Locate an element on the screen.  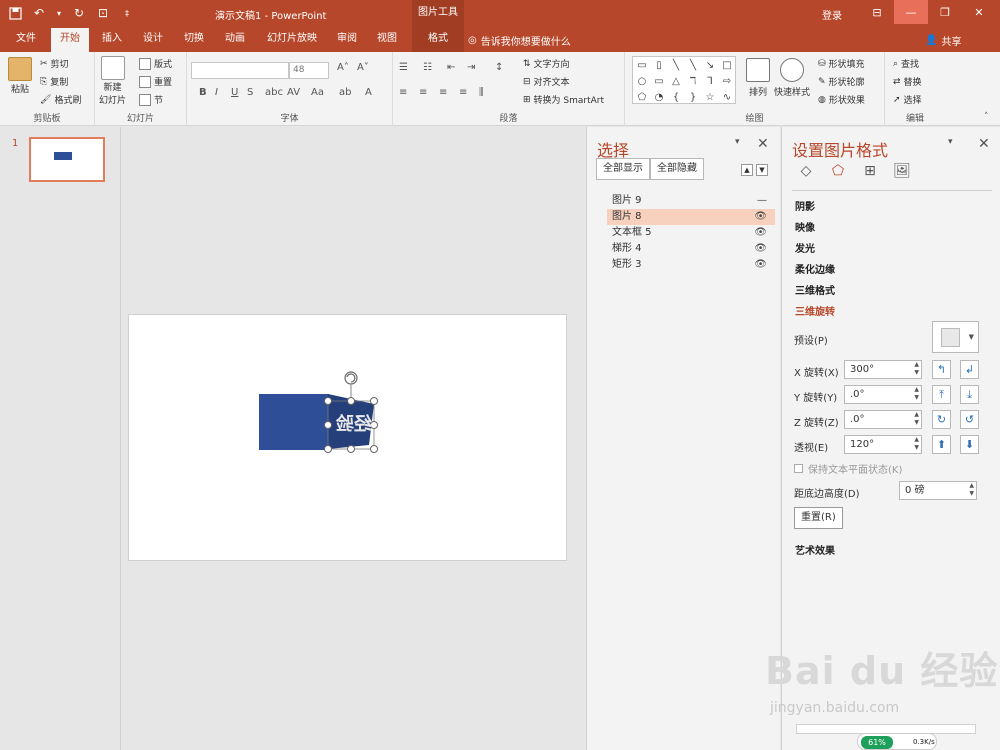
reset-slide-button: 重置 is located at coordinates (155, 81).